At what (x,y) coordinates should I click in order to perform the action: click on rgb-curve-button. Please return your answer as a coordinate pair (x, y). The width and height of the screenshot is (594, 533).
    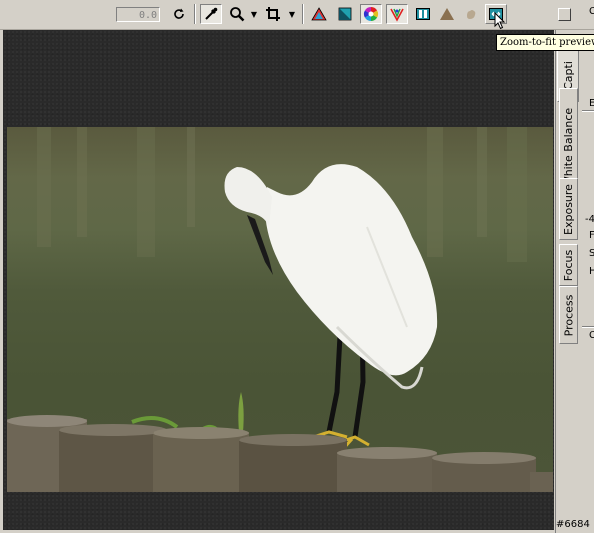
    Looking at the image, I should click on (397, 14).